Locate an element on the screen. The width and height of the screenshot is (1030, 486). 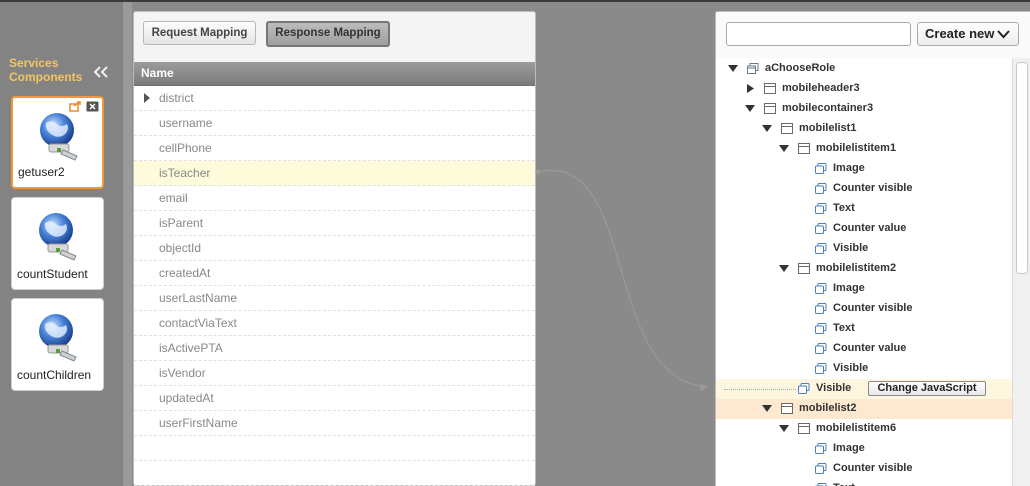
field-row: contactViaText is located at coordinates (334, 323).